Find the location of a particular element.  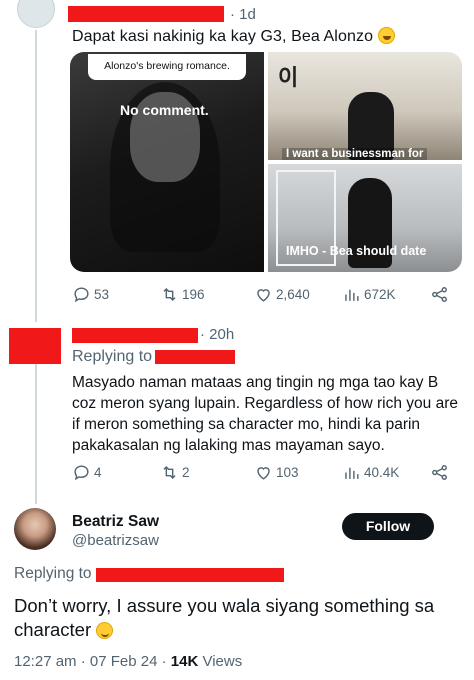

views-label: Views is located at coordinates (220, 661).